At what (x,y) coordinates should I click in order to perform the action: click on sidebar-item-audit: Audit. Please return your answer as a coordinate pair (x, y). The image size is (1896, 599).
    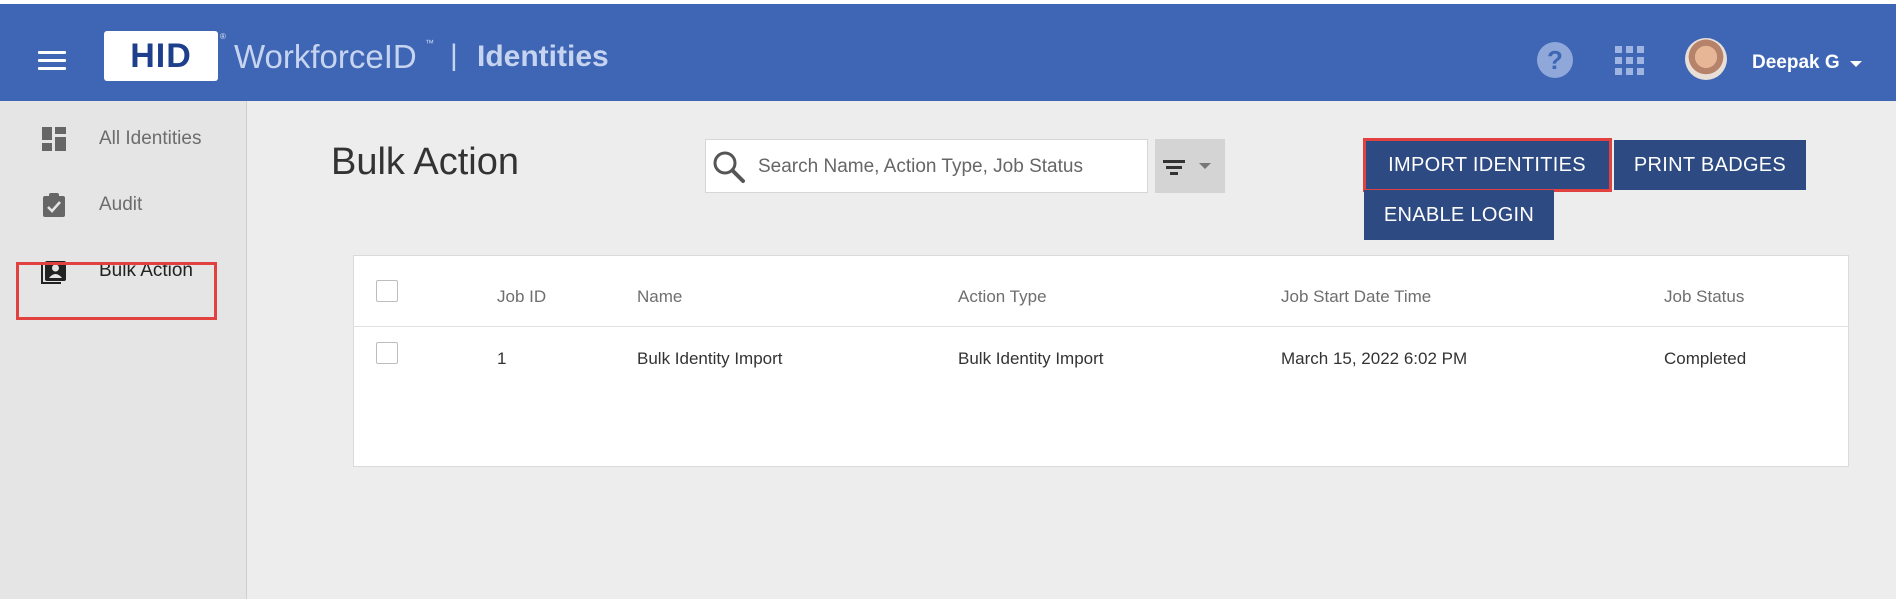
    Looking at the image, I should click on (123, 204).